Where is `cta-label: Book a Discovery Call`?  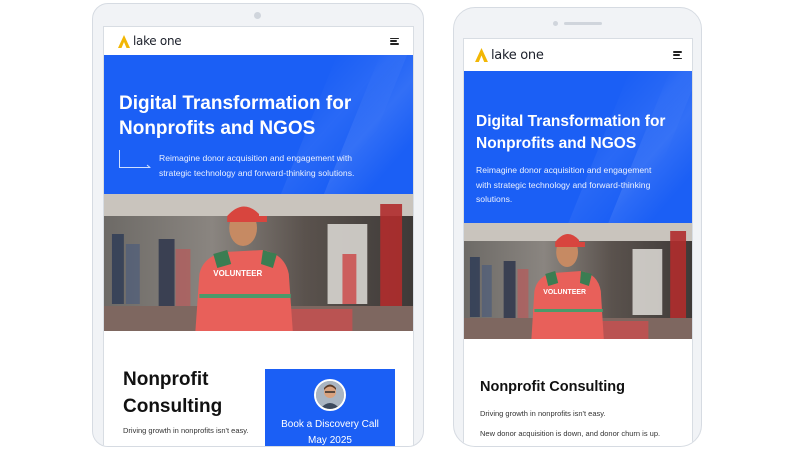 cta-label: Book a Discovery Call is located at coordinates (330, 424).